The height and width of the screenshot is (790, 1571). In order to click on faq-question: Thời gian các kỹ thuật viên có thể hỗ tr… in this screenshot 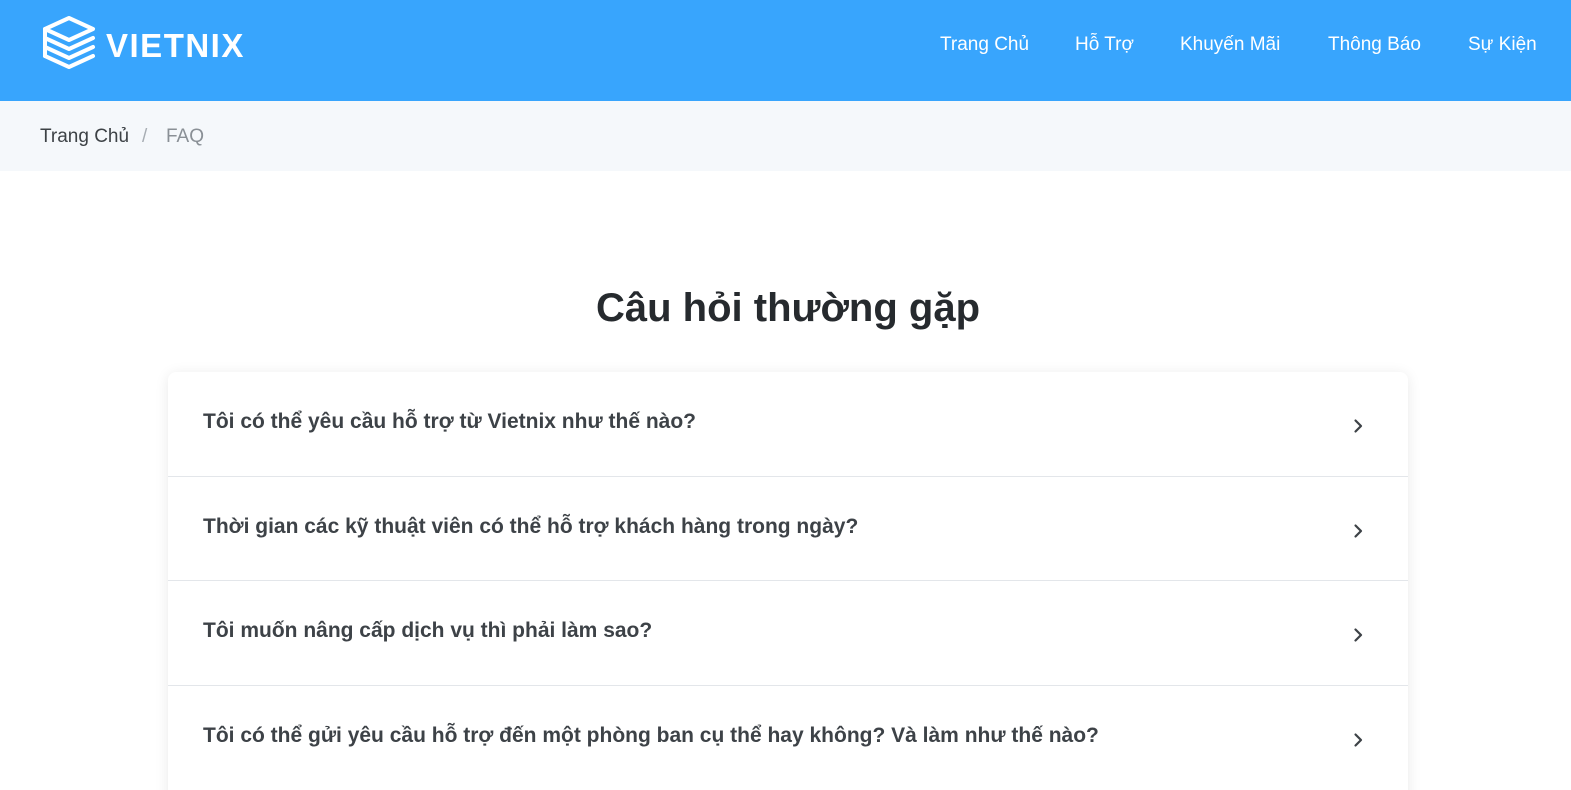, I will do `click(531, 526)`.